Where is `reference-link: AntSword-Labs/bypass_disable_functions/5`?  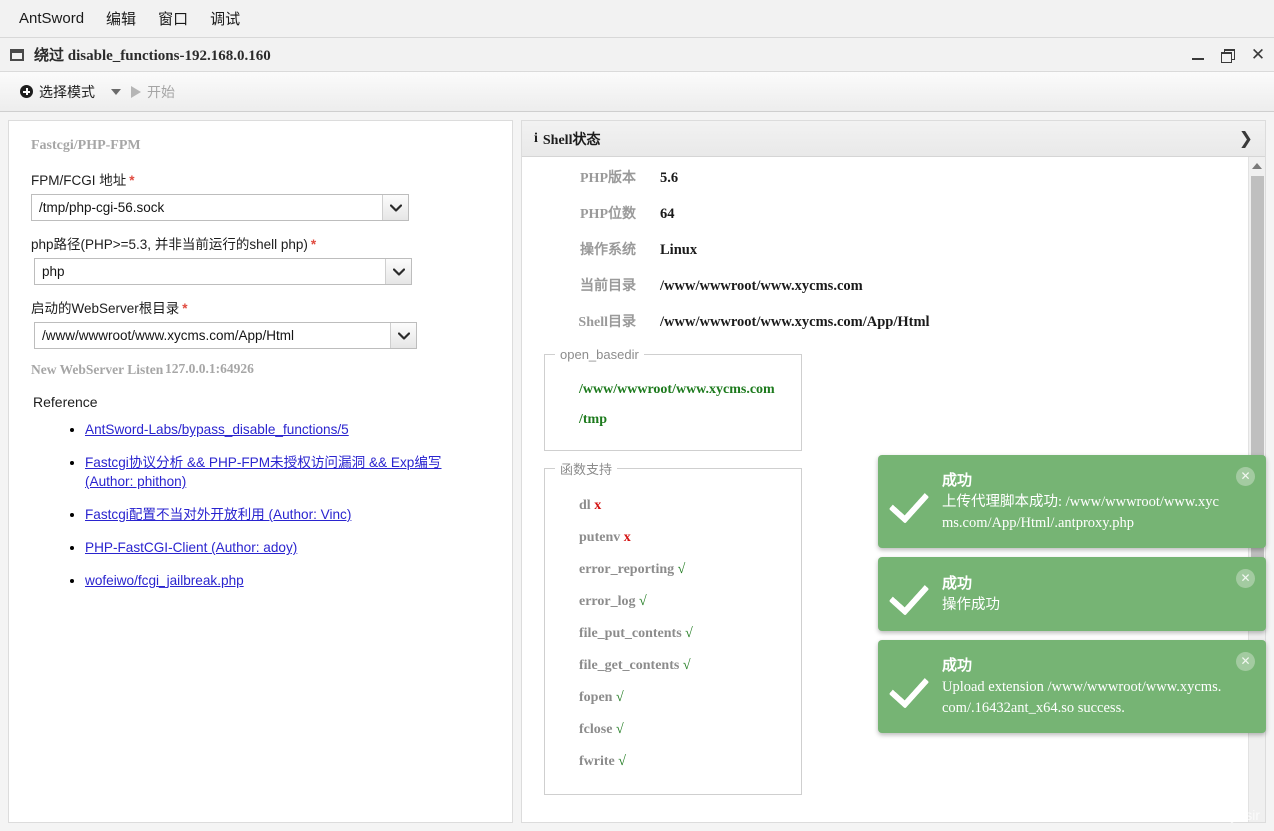 reference-link: AntSword-Labs/bypass_disable_functions/5 is located at coordinates (217, 429).